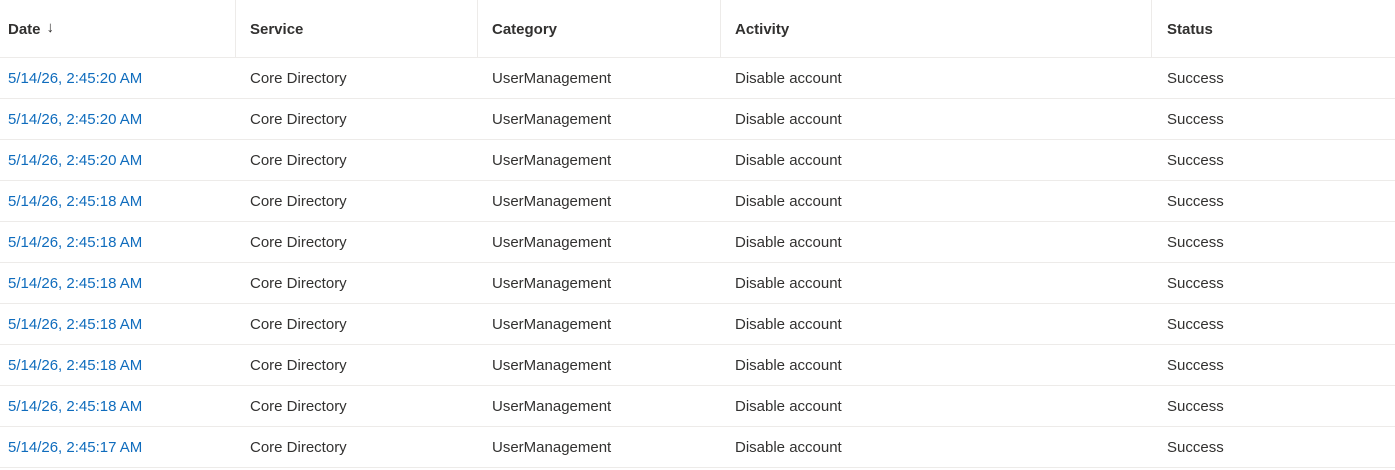 This screenshot has height=470, width=1395. Describe the element at coordinates (75, 447) in the screenshot. I see `date-link: 5/14/26, 2:45:17 AM` at that location.